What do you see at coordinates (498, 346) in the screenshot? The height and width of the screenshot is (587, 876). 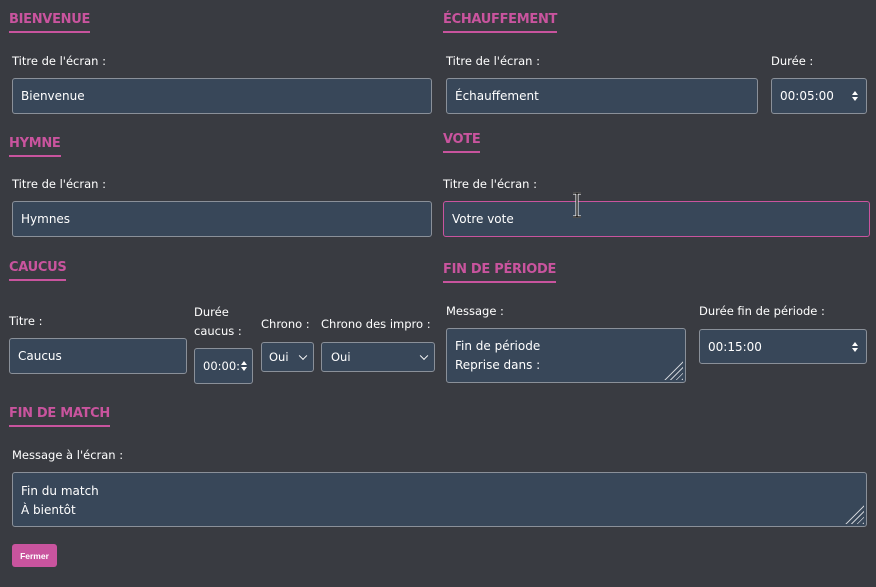 I see `period-end-message-line-1: Fin de période` at bounding box center [498, 346].